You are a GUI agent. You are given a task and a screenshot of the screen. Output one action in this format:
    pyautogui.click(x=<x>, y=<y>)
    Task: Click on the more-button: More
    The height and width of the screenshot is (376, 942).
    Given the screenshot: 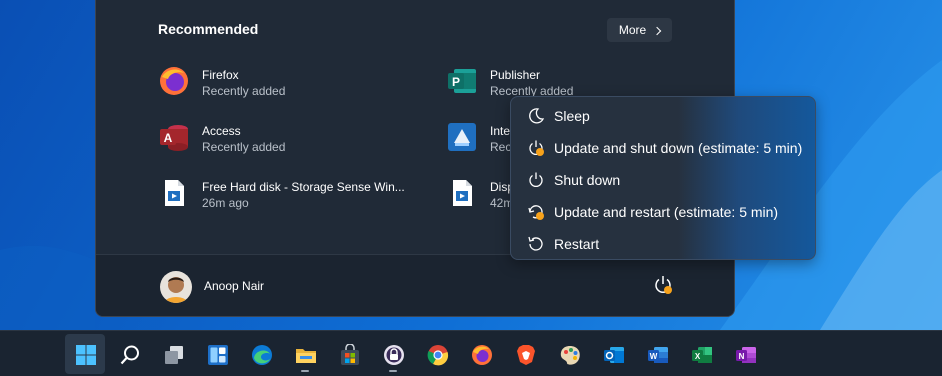 What is the action you would take?
    pyautogui.click(x=639, y=30)
    